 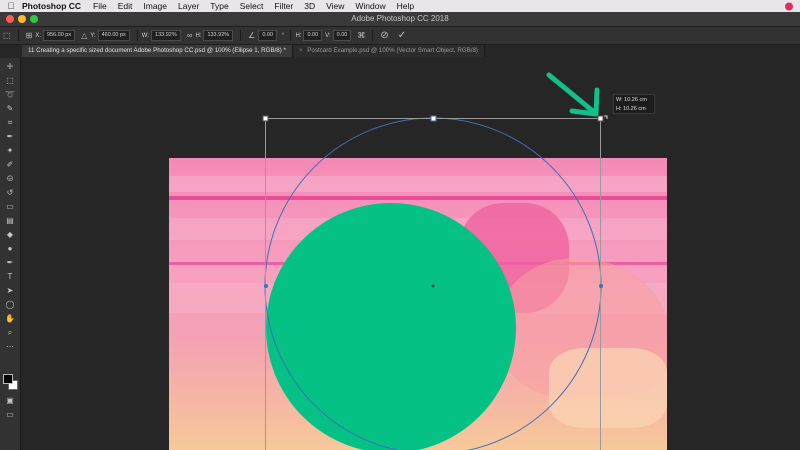 I want to click on anchor-point-left, so click(x=266, y=286).